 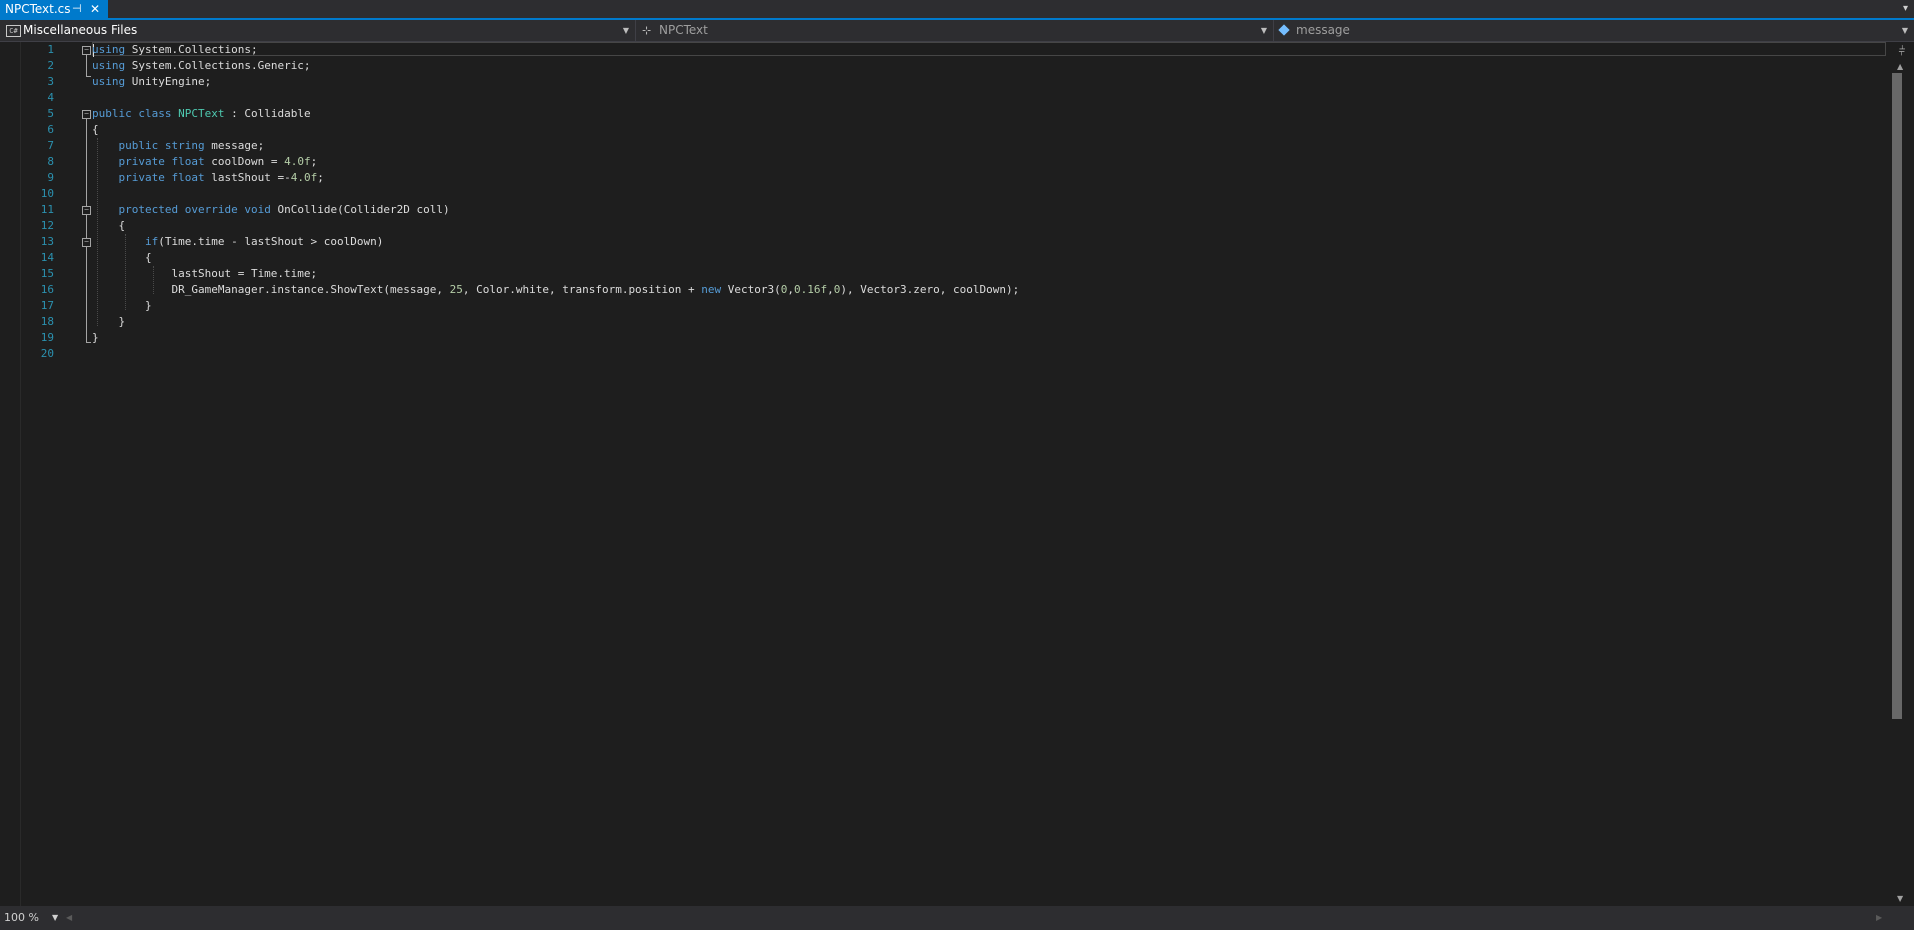 What do you see at coordinates (987, 82) in the screenshot?
I see `code-line: using UnityEngine;` at bounding box center [987, 82].